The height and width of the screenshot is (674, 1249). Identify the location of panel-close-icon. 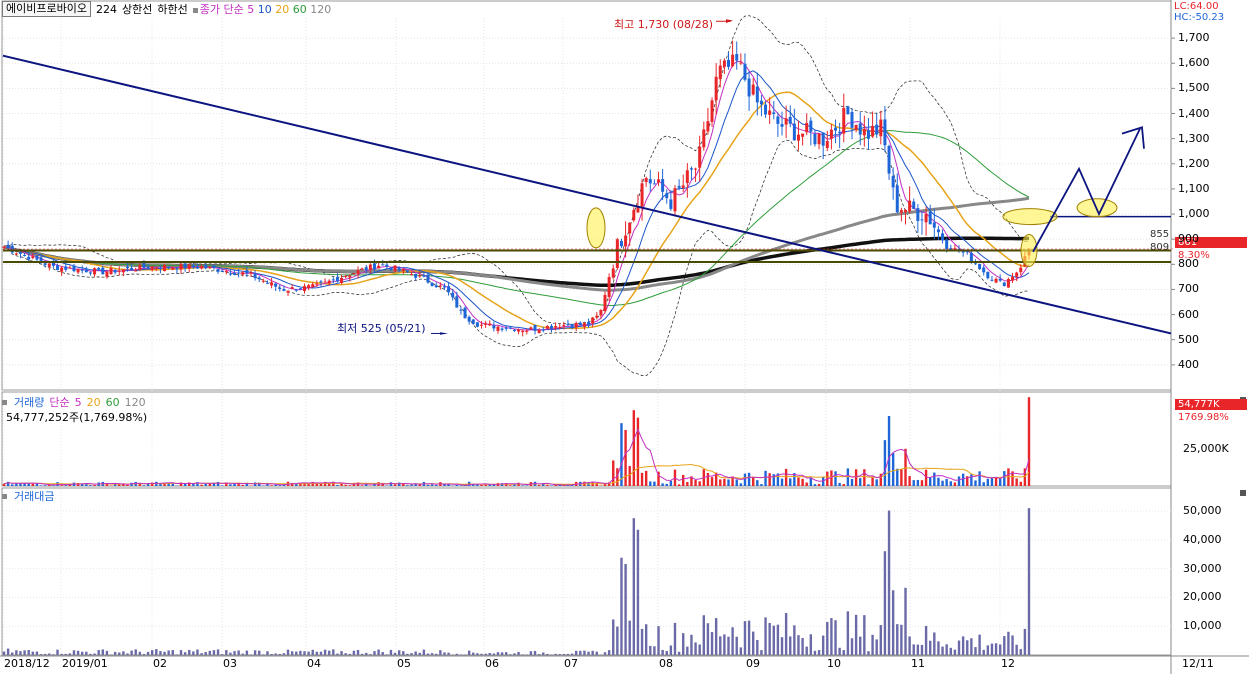
(1243, 493).